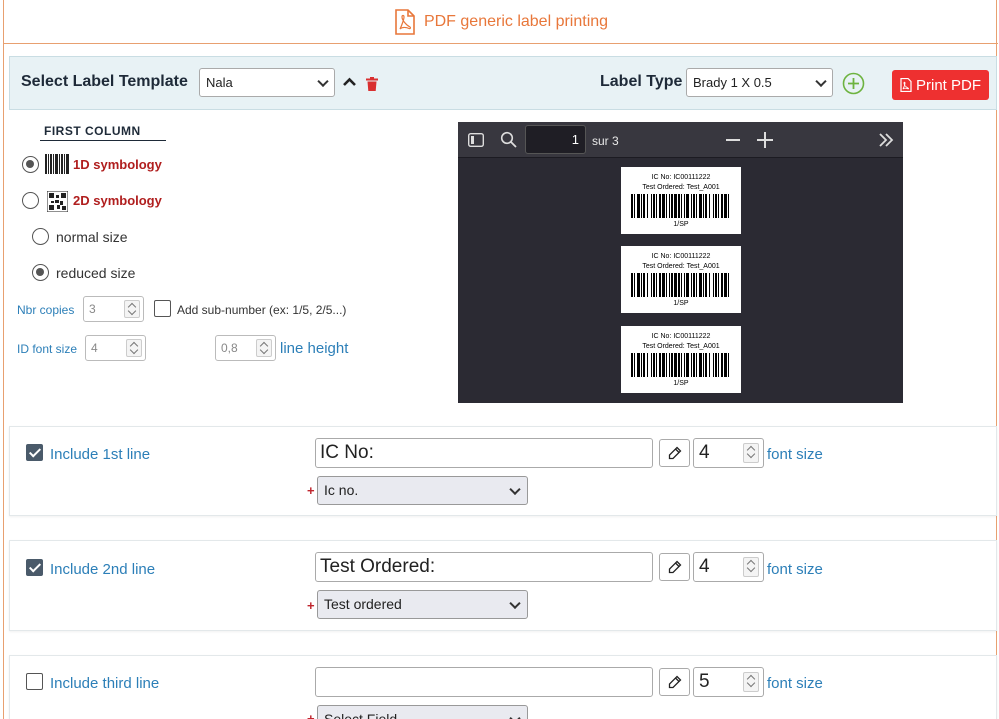  What do you see at coordinates (361, 715) in the screenshot?
I see `line-3-field-value: Select Field` at bounding box center [361, 715].